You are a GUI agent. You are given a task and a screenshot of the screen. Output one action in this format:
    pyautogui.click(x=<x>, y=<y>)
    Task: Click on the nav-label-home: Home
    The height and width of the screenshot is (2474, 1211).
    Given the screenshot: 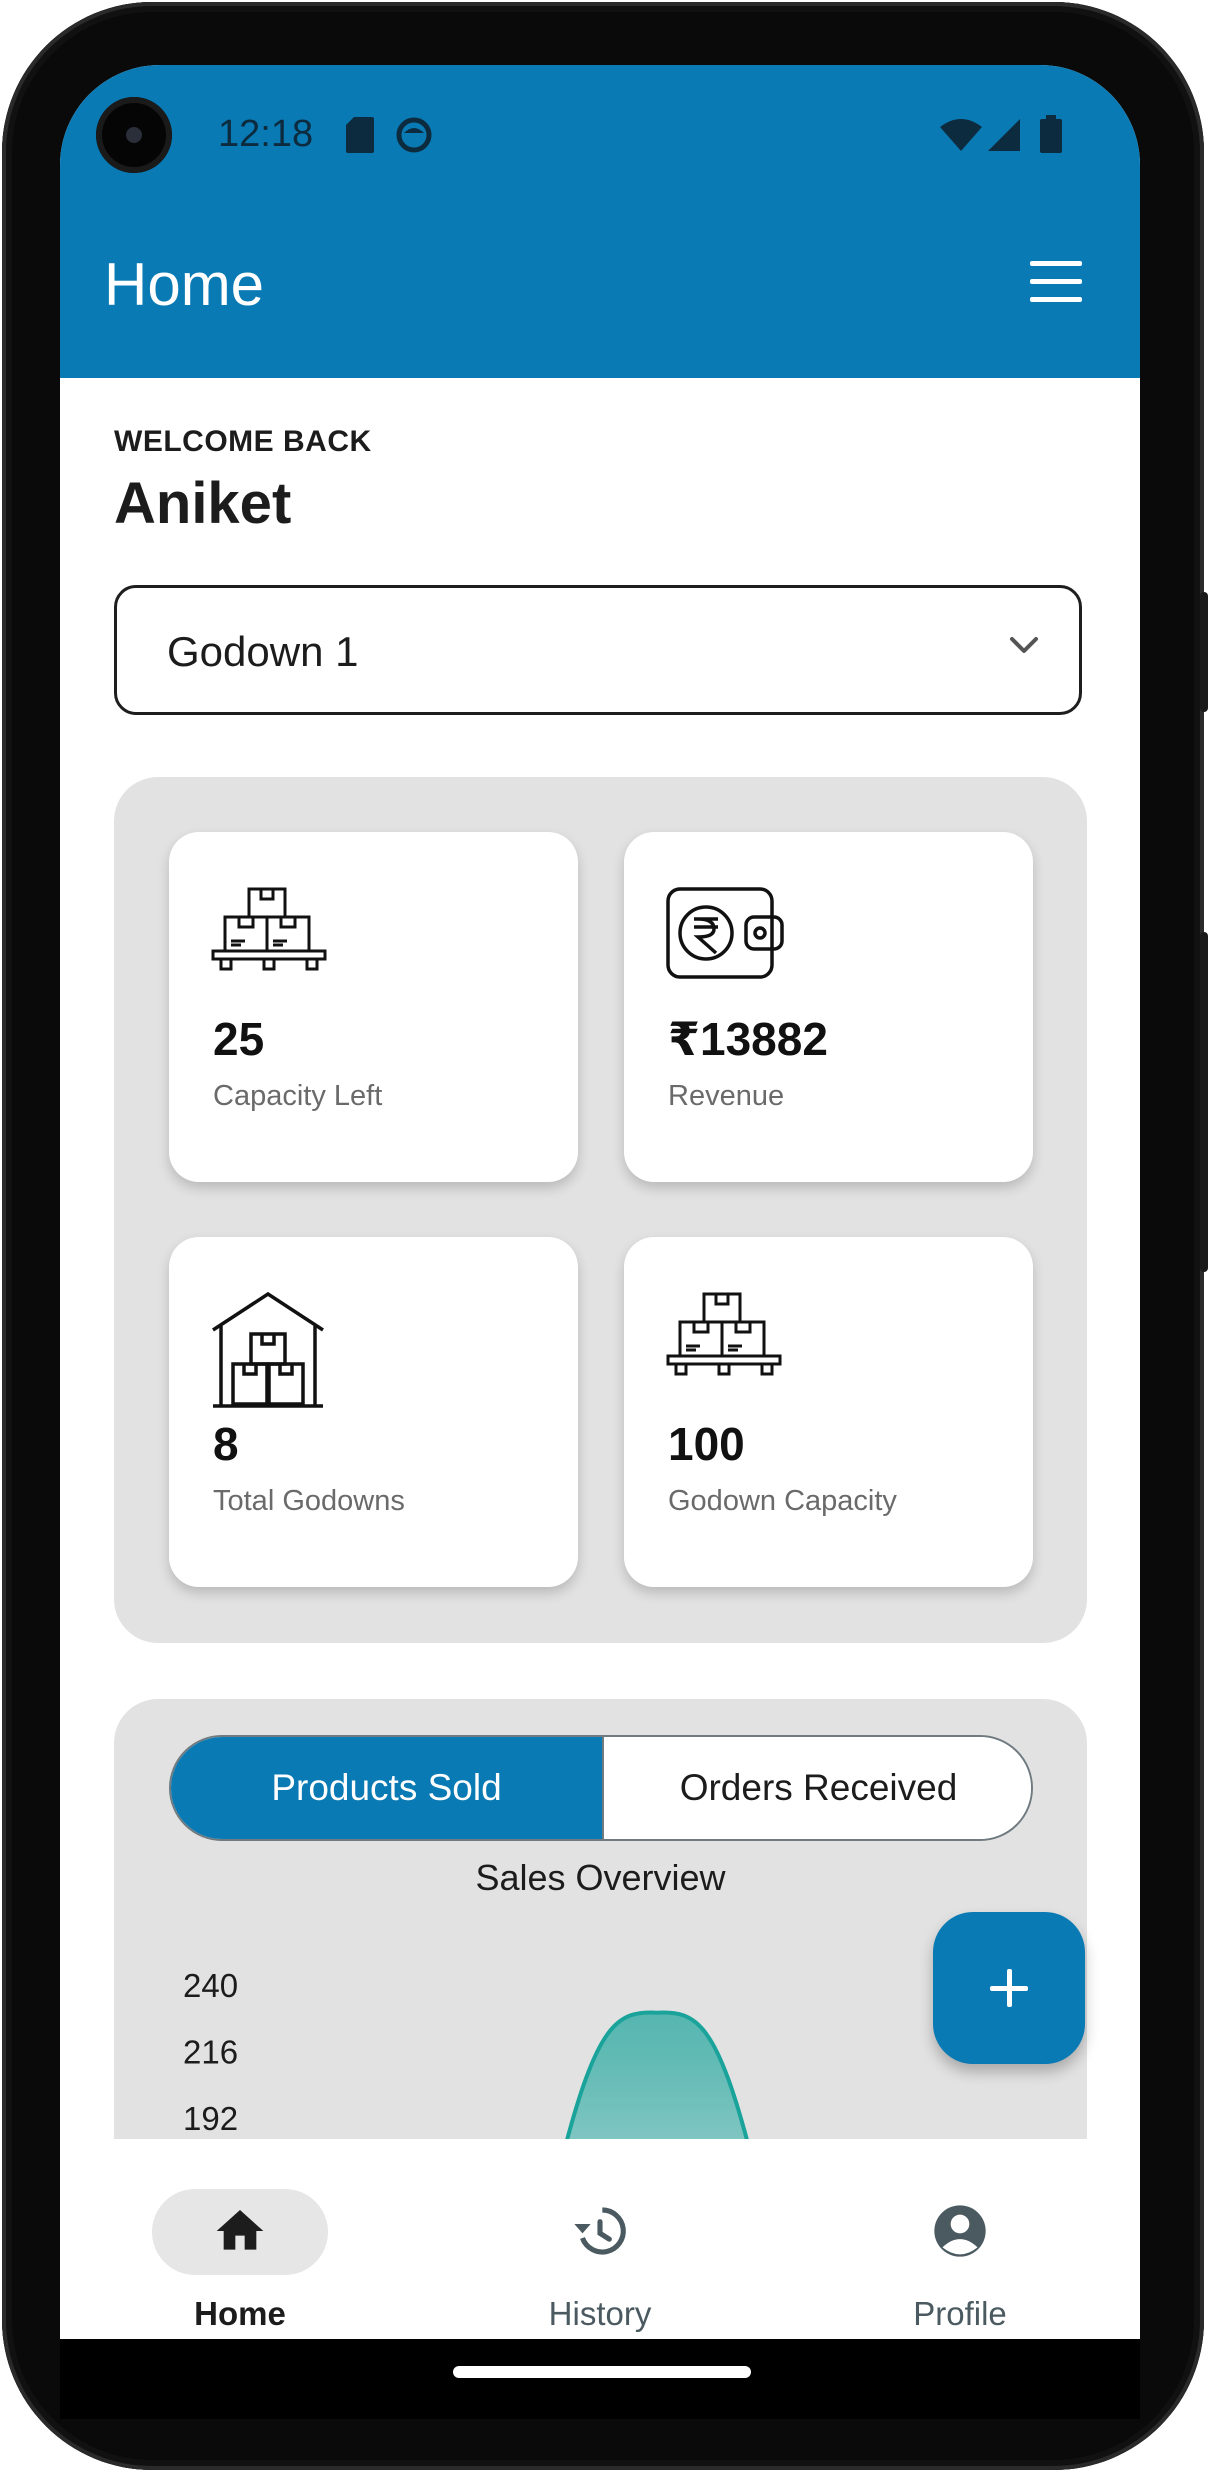 What is the action you would take?
    pyautogui.click(x=240, y=2313)
    